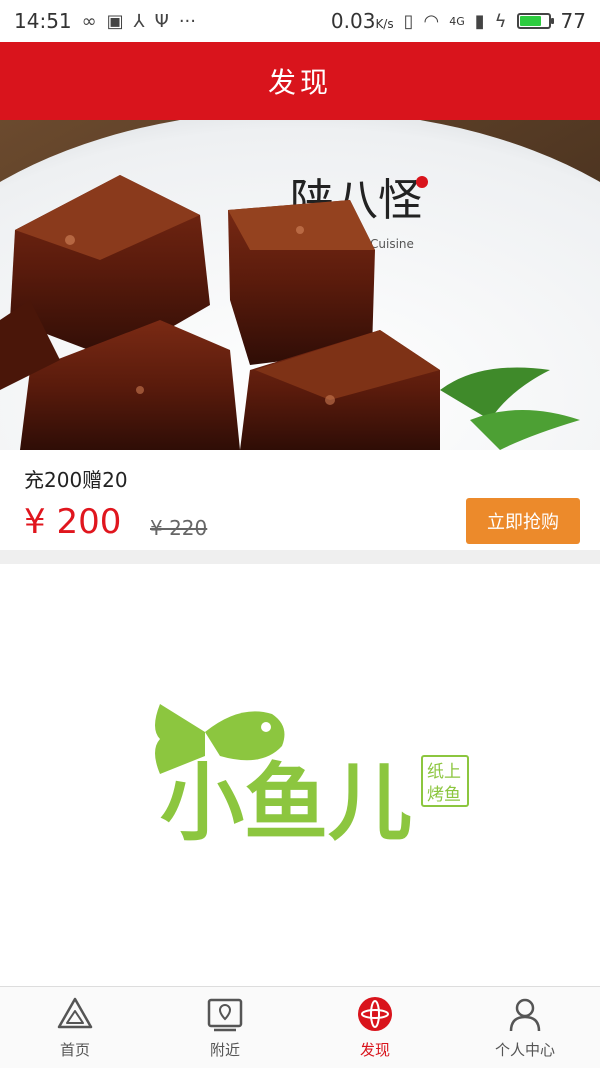 The image size is (600, 1068). What do you see at coordinates (74, 1050) in the screenshot?
I see `tab-home-label: 首页` at bounding box center [74, 1050].